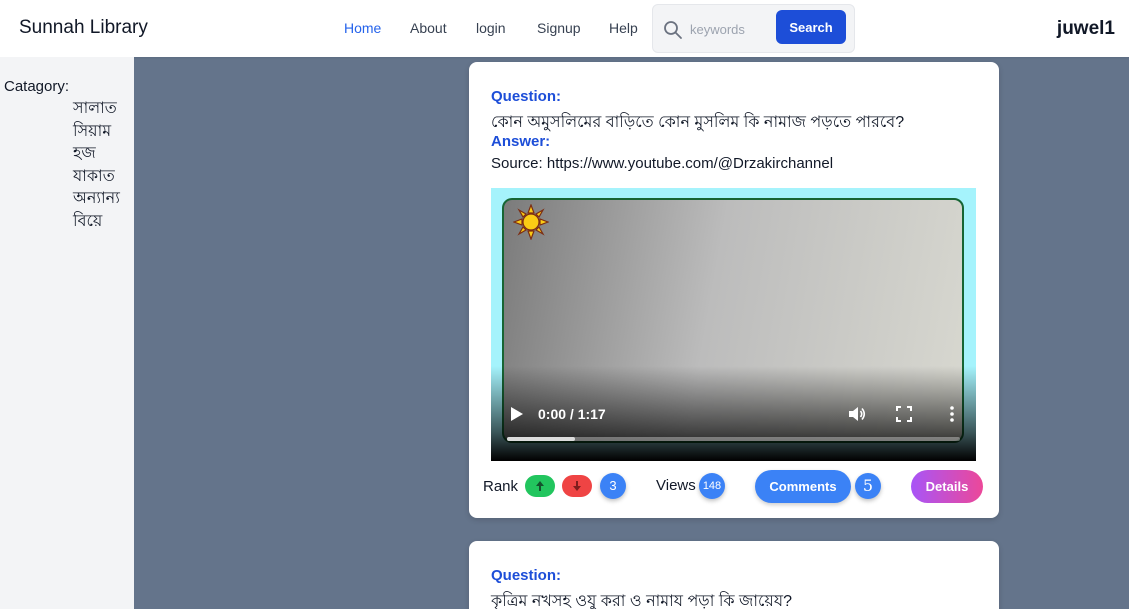 The height and width of the screenshot is (609, 1129). What do you see at coordinates (501, 486) in the screenshot?
I see `rank-label: Rank` at bounding box center [501, 486].